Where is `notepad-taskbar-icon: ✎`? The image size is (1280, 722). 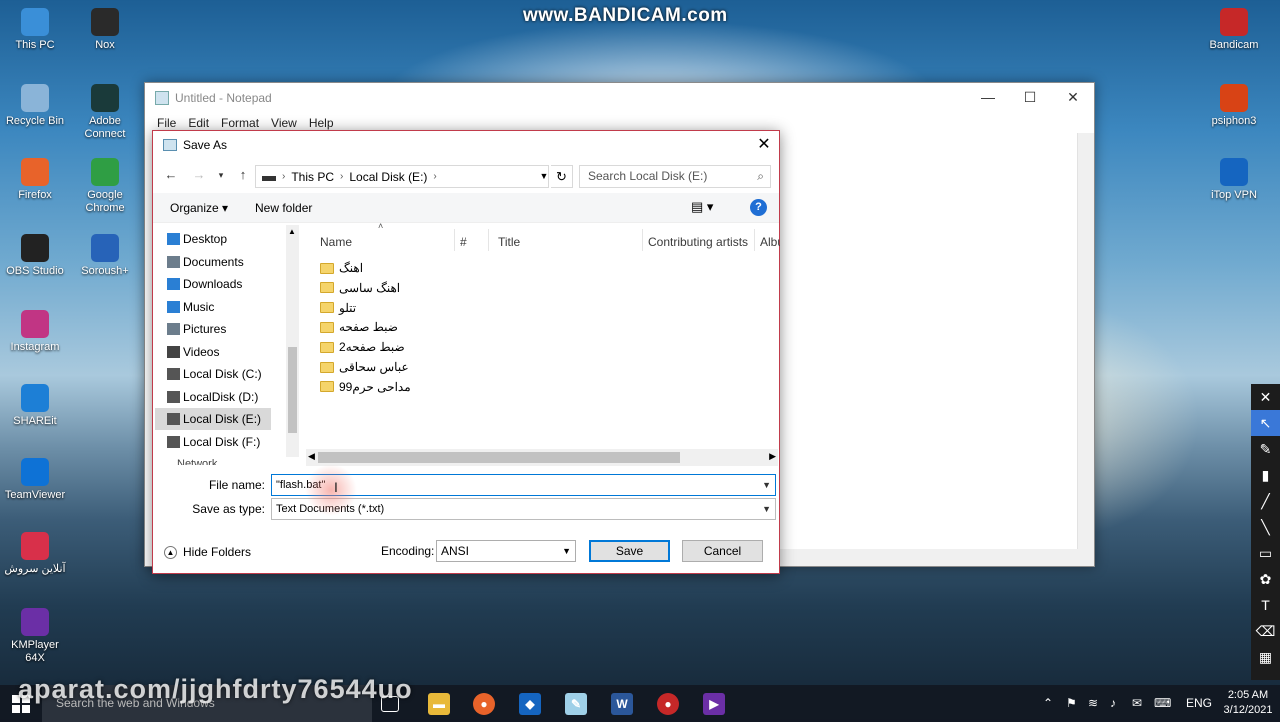
notepad-taskbar-icon: ✎ is located at coordinates (576, 704).